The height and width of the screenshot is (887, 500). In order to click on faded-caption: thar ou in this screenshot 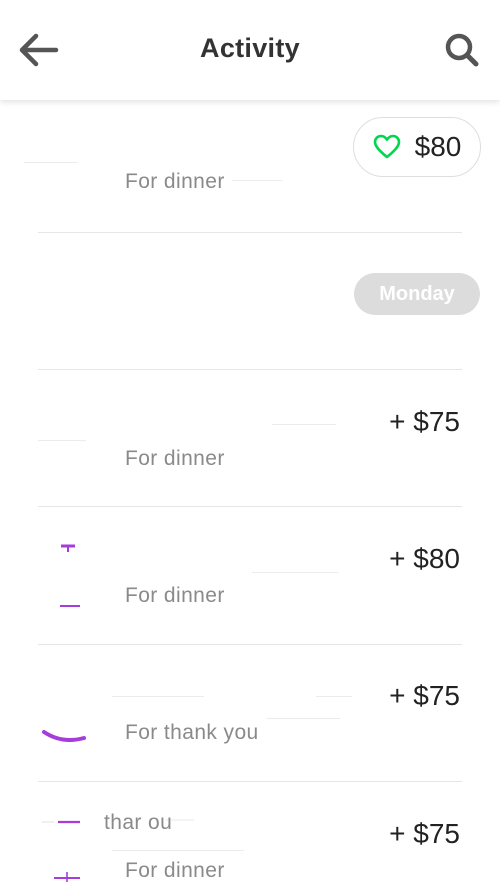, I will do `click(138, 822)`.